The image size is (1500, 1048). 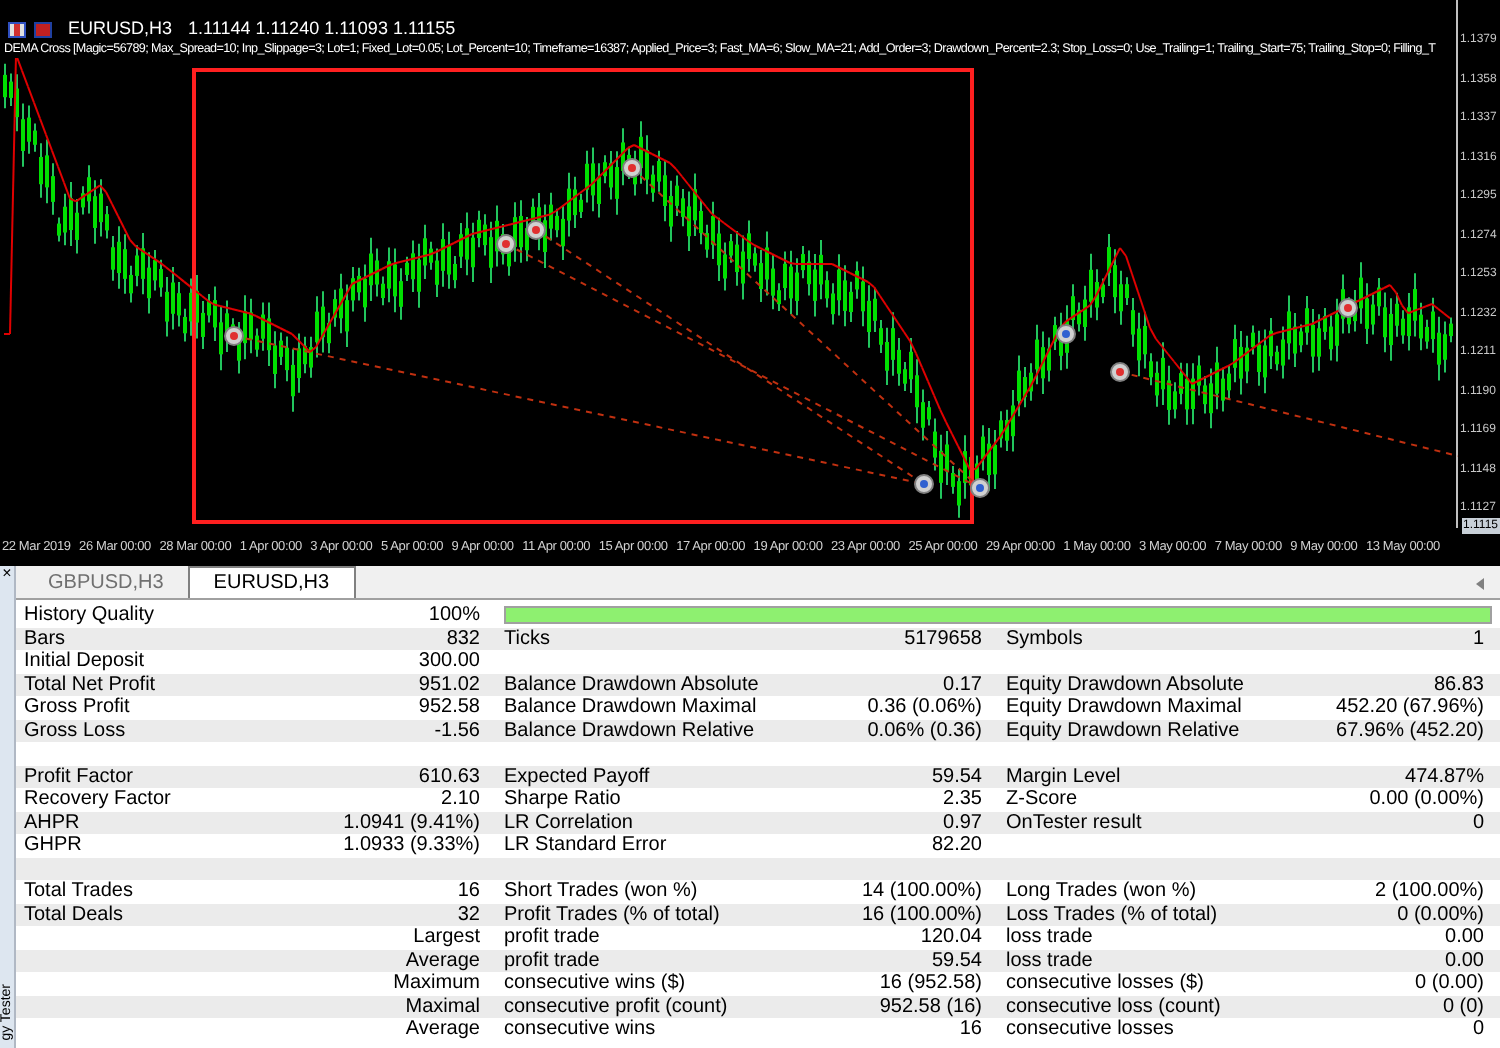 What do you see at coordinates (97, 799) in the screenshot?
I see `stat-label: Recovery Factor` at bounding box center [97, 799].